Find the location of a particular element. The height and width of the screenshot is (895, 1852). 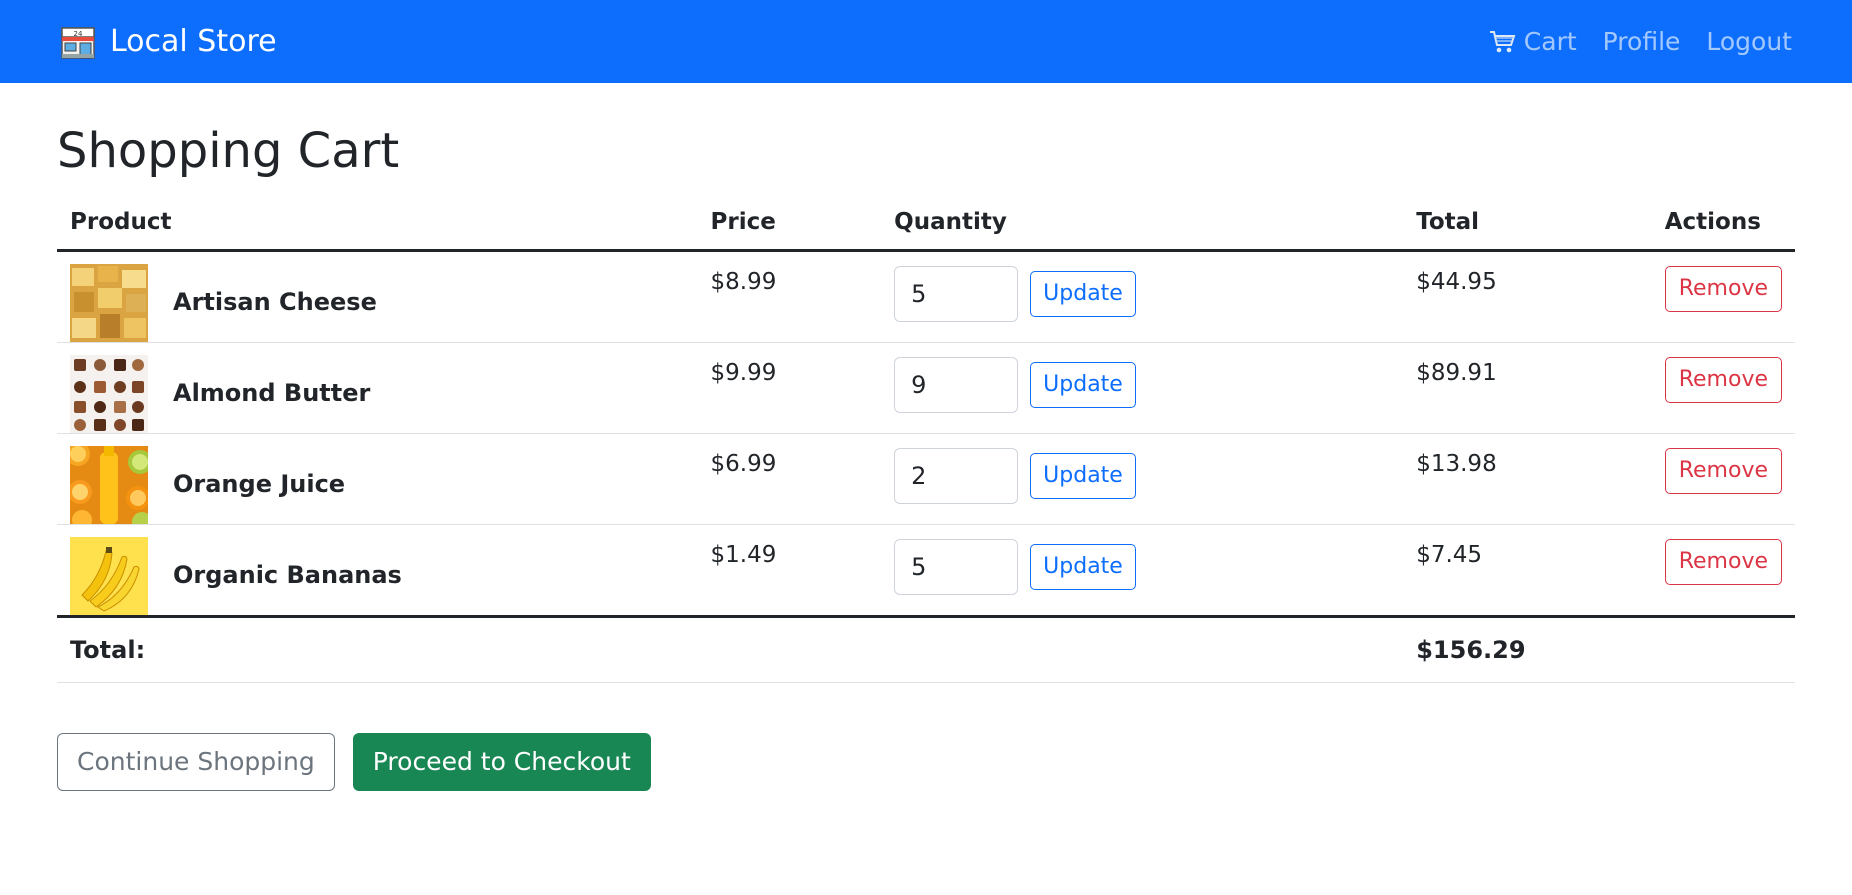

nav-link-cart: Cart is located at coordinates (1532, 41).